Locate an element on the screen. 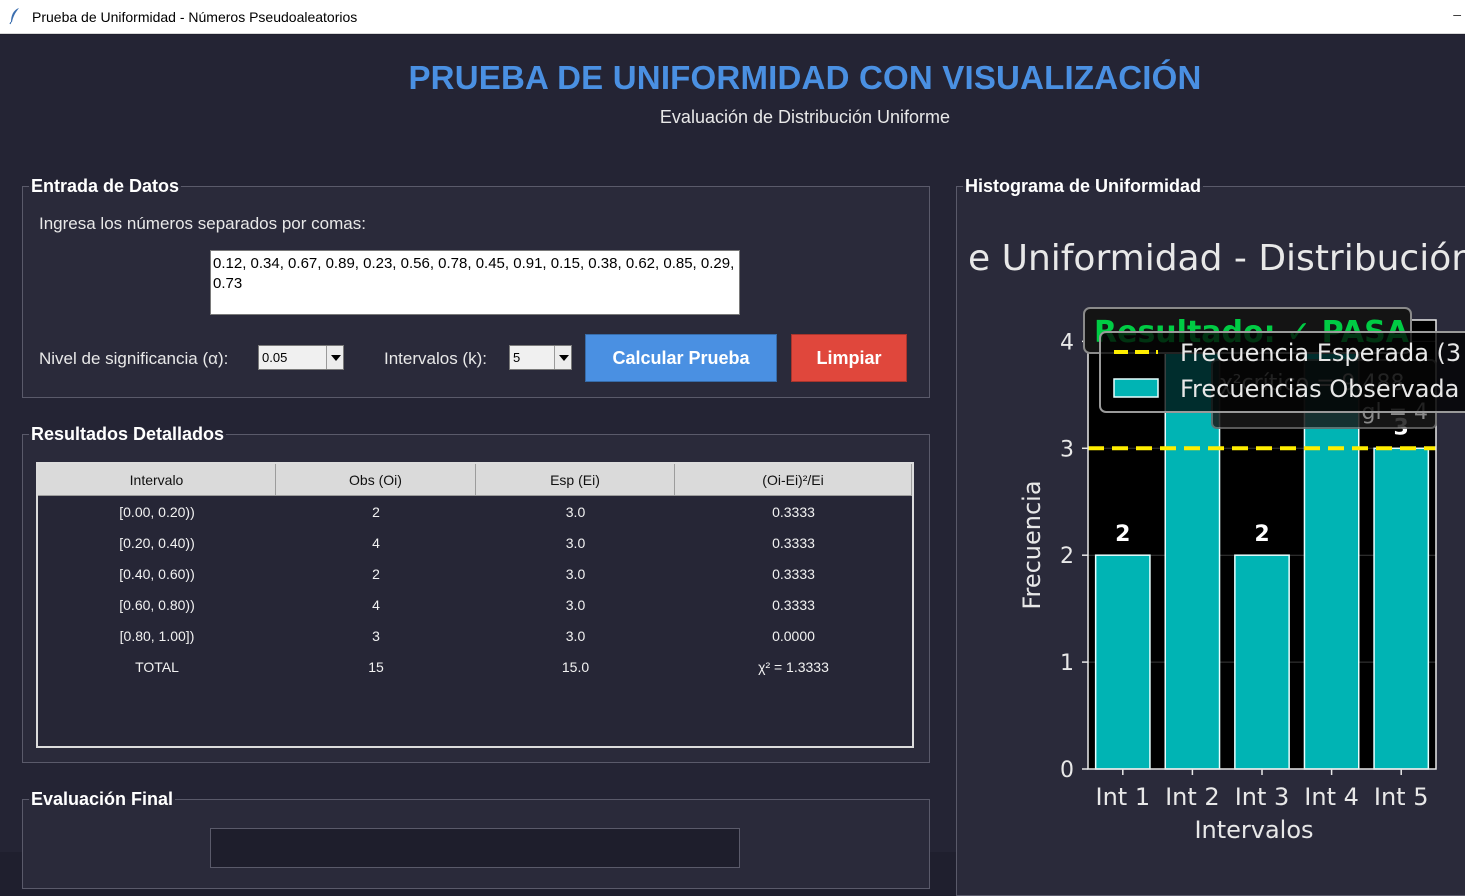 The height and width of the screenshot is (896, 1465). legend-label-observed: Frecuencias Observada is located at coordinates (1319, 389).